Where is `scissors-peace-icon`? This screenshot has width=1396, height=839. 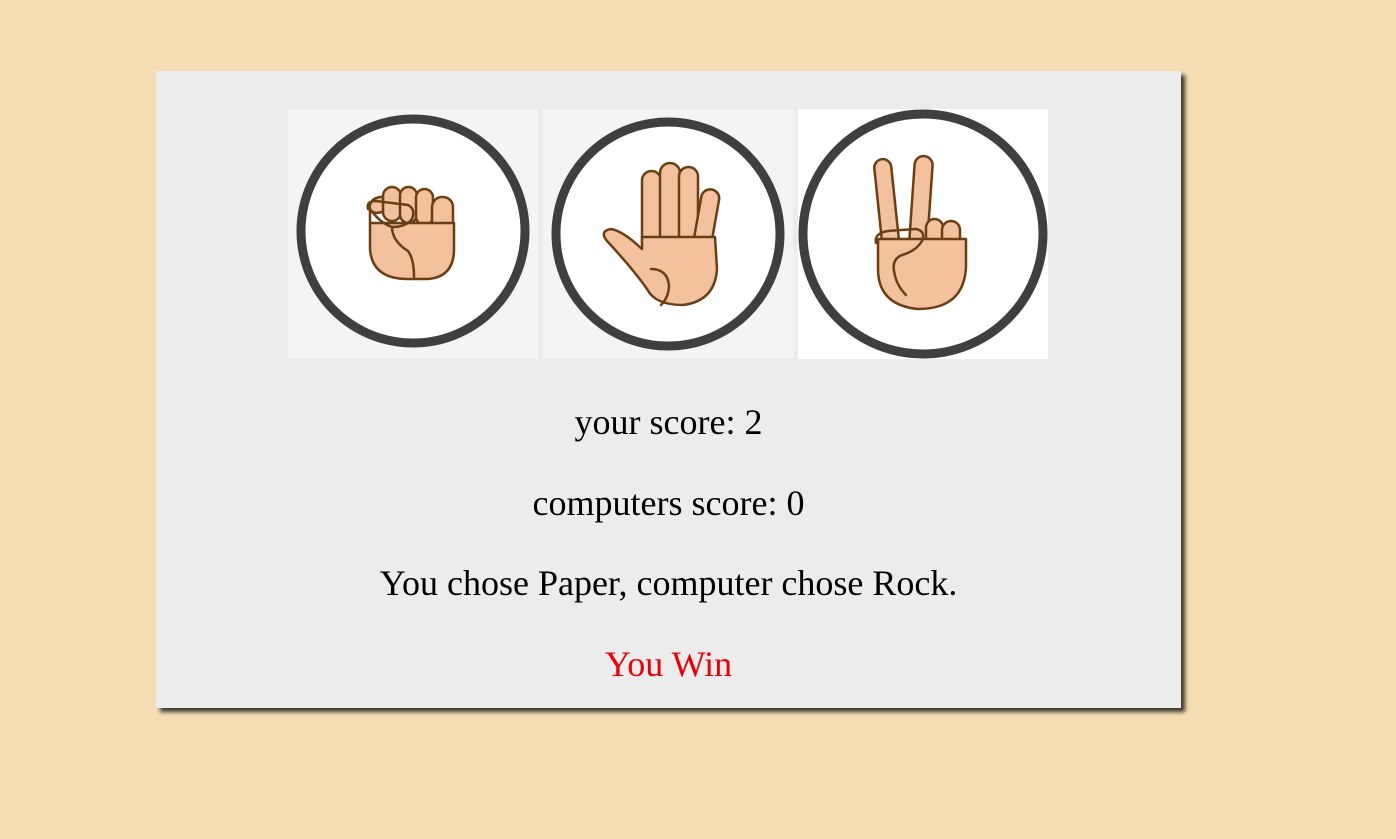
scissors-peace-icon is located at coordinates (923, 234).